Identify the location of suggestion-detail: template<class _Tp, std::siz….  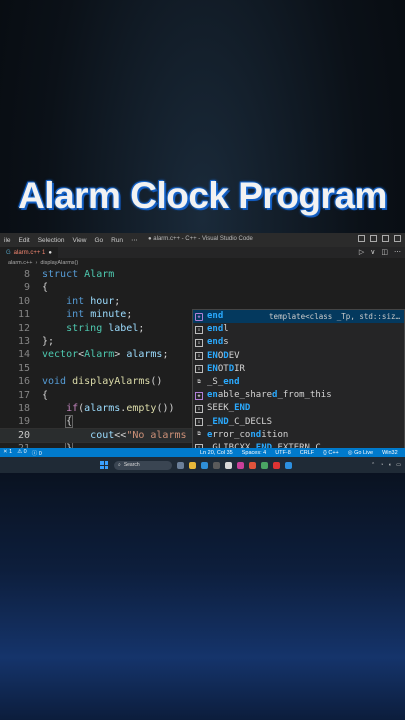
(334, 316).